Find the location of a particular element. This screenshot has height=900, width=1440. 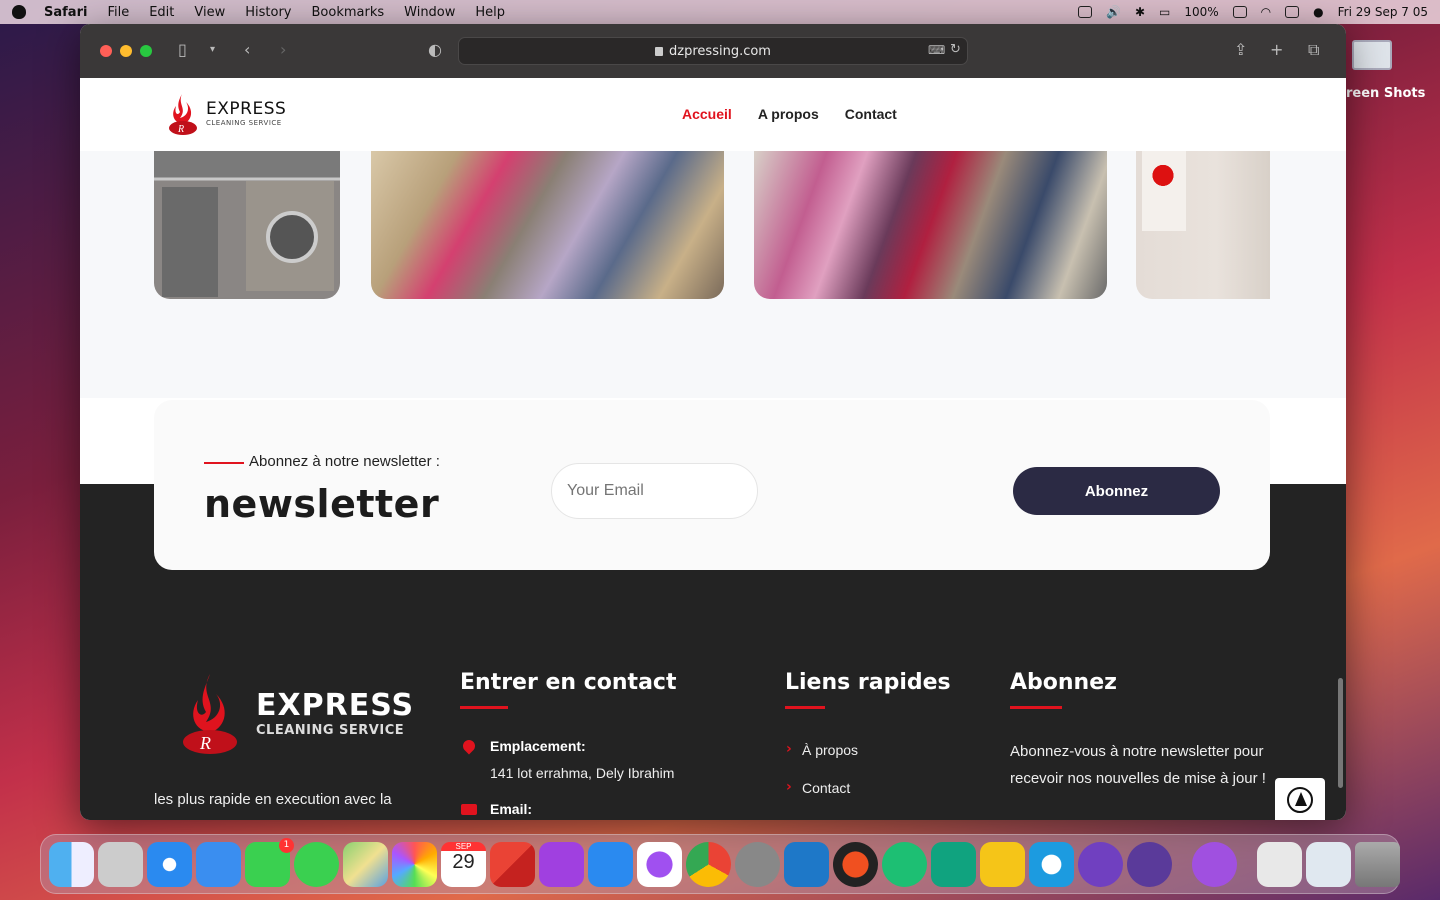

trash-icon is located at coordinates (1377, 864).